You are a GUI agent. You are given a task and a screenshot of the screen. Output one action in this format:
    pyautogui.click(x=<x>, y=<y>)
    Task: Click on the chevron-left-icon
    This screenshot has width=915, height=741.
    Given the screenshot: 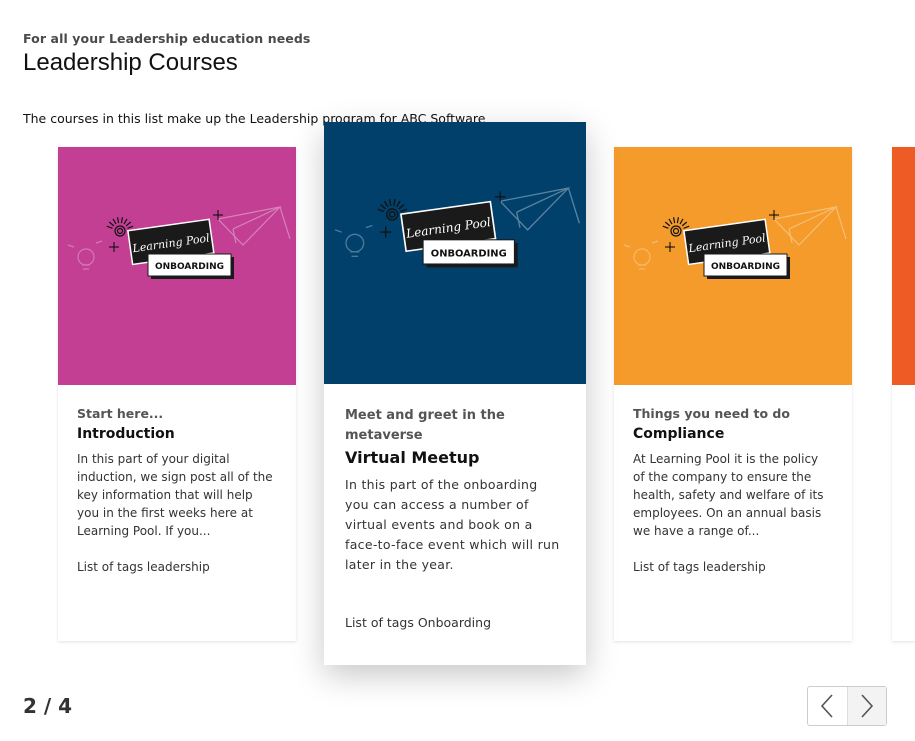 What is the action you would take?
    pyautogui.click(x=827, y=706)
    